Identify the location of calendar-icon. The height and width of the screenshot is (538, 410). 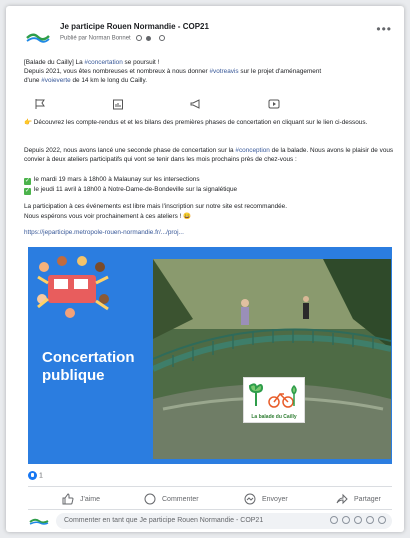
(118, 104).